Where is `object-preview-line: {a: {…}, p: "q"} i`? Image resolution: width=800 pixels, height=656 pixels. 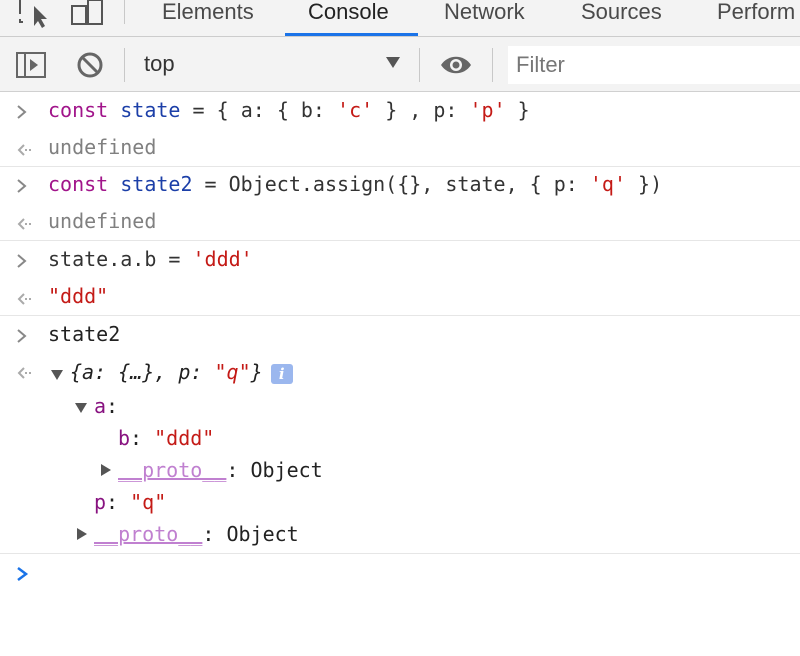 object-preview-line: {a: {…}, p: "q"} i is located at coordinates (400, 374).